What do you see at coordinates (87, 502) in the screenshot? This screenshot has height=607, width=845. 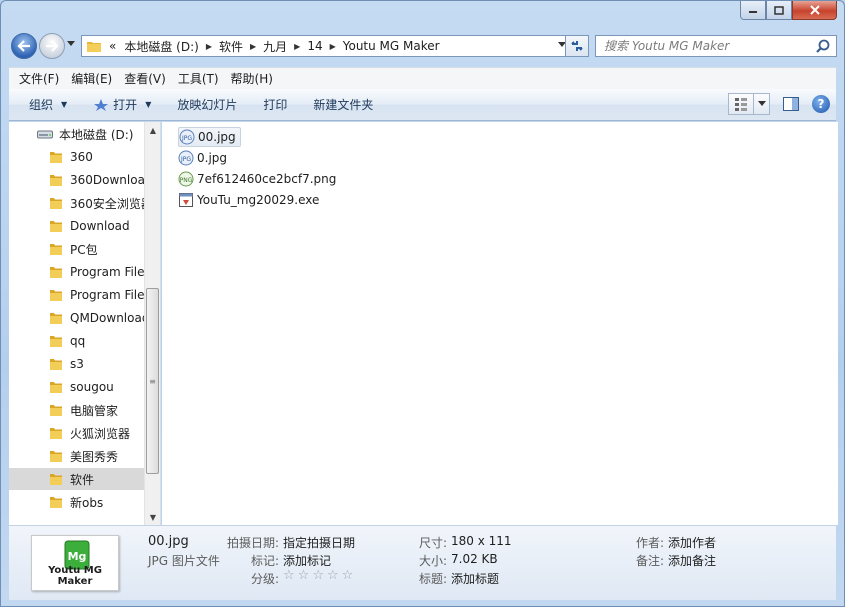 I see `tree-item-label: 新obs` at bounding box center [87, 502].